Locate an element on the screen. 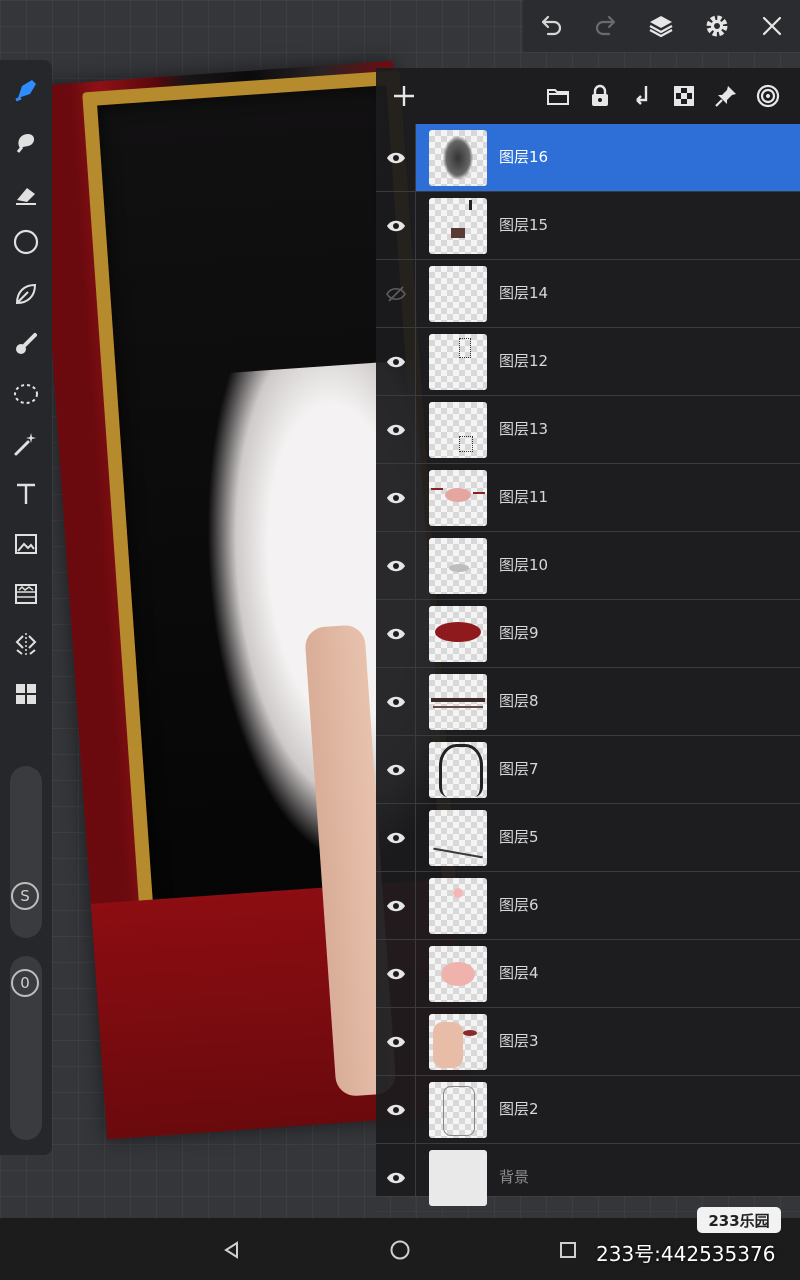 Image resolution: width=800 pixels, height=1280 pixels. layer-name: 图层3 is located at coordinates (519, 1041).